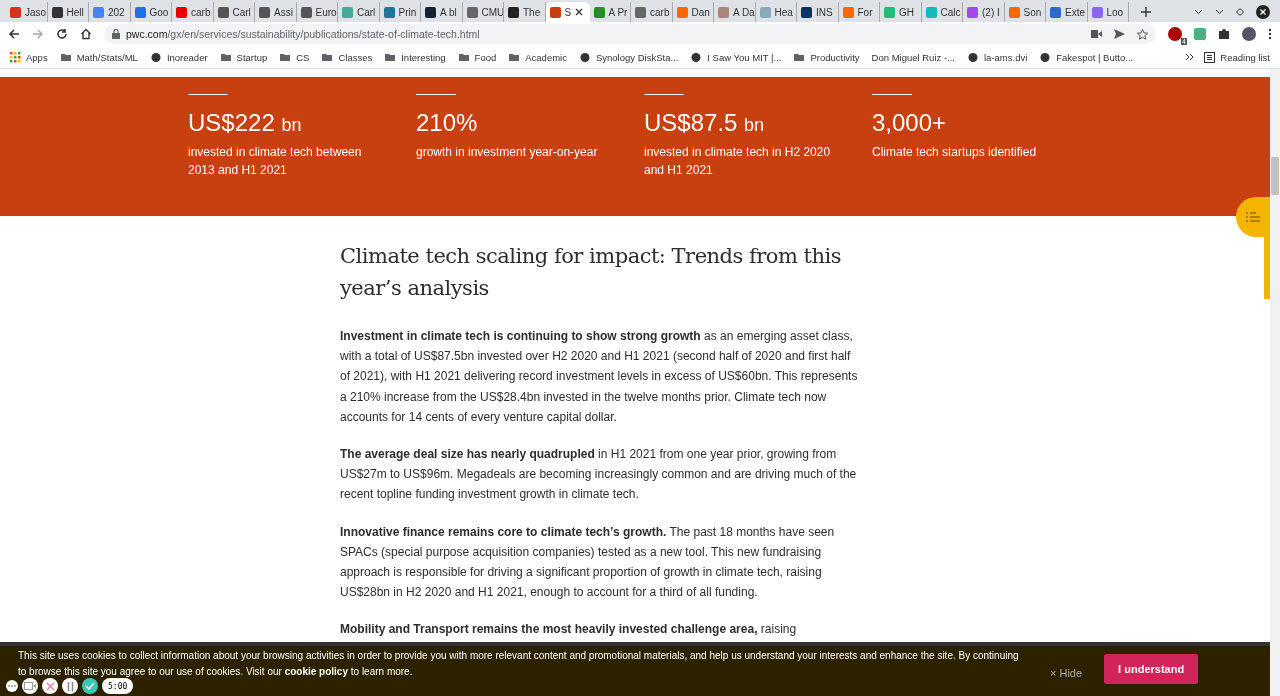 The width and height of the screenshot is (1280, 696). What do you see at coordinates (1175, 34) in the screenshot?
I see `extension-icon` at bounding box center [1175, 34].